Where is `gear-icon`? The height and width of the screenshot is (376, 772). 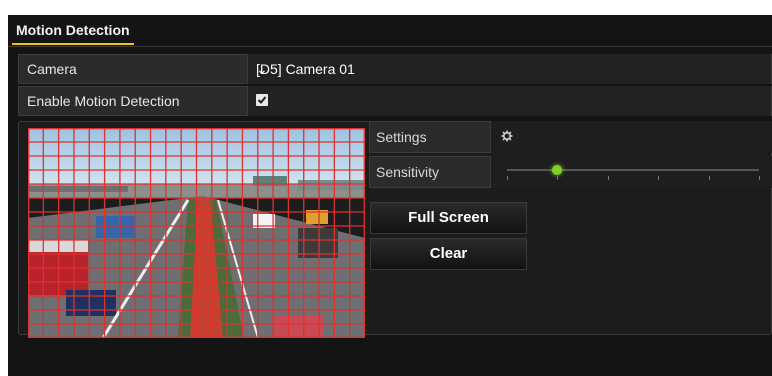 gear-icon is located at coordinates (507, 136).